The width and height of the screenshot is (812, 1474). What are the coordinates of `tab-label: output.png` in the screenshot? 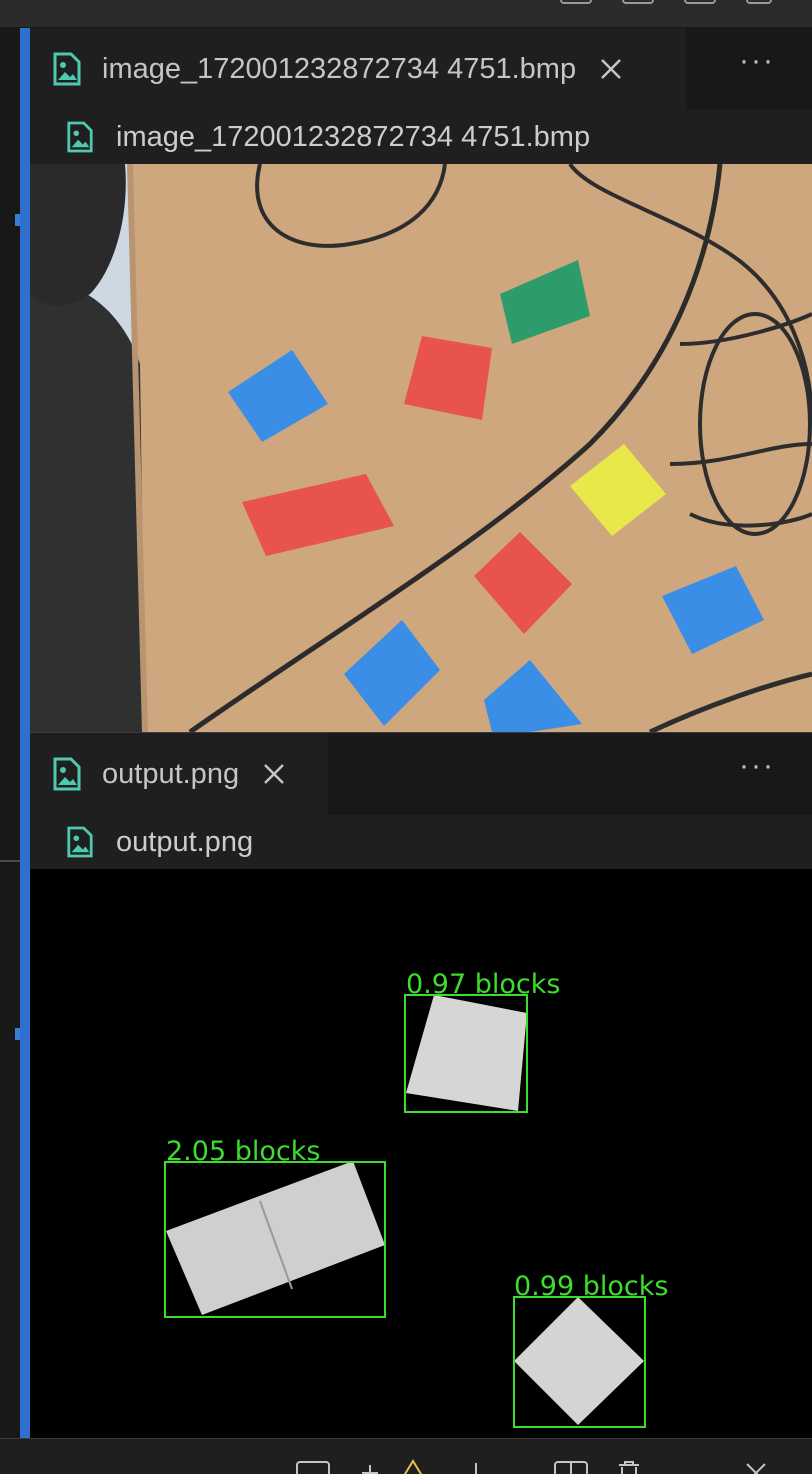 It's located at (171, 773).